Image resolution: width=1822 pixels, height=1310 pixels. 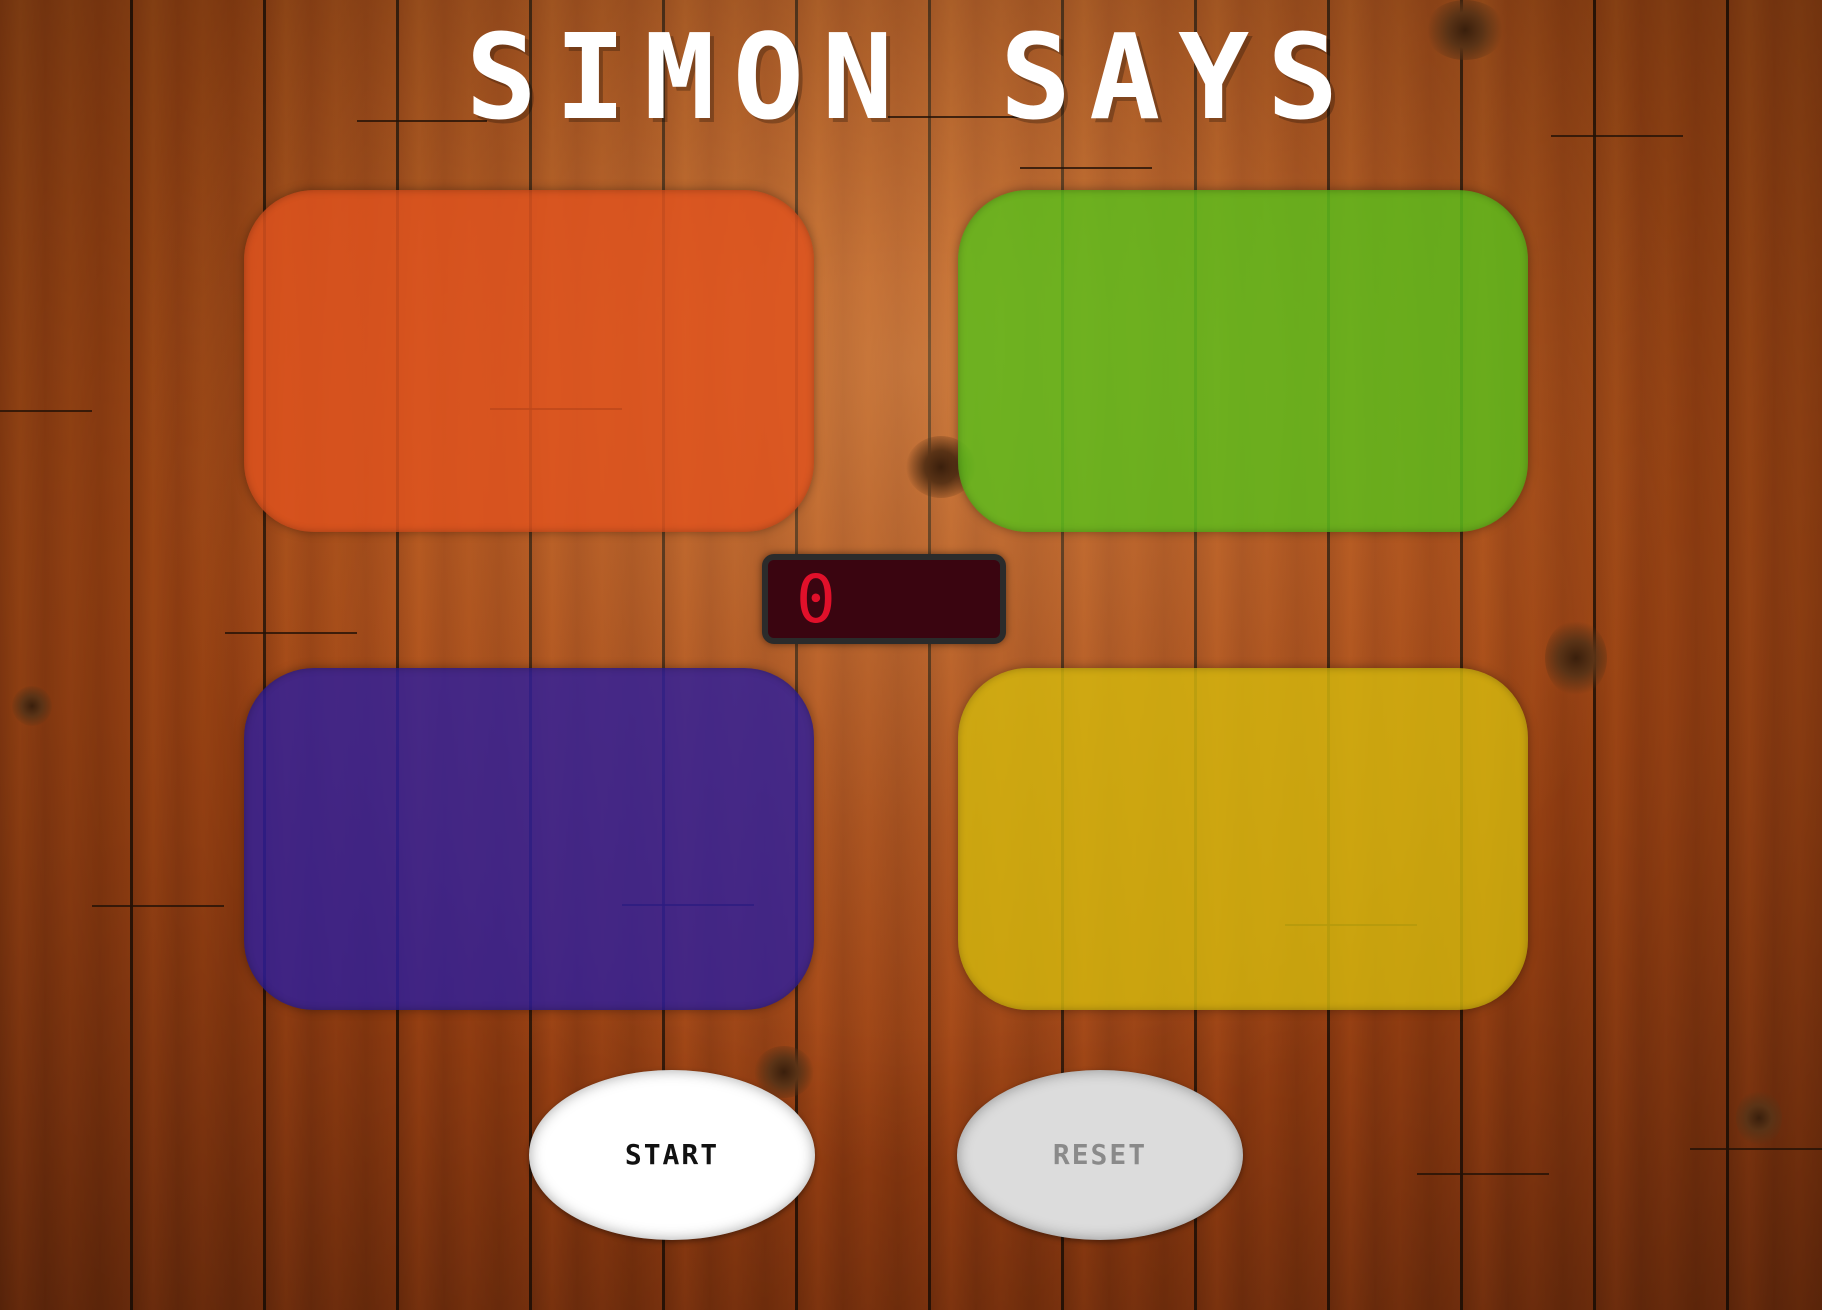 What do you see at coordinates (529, 839) in the screenshot?
I see `blue-pad` at bounding box center [529, 839].